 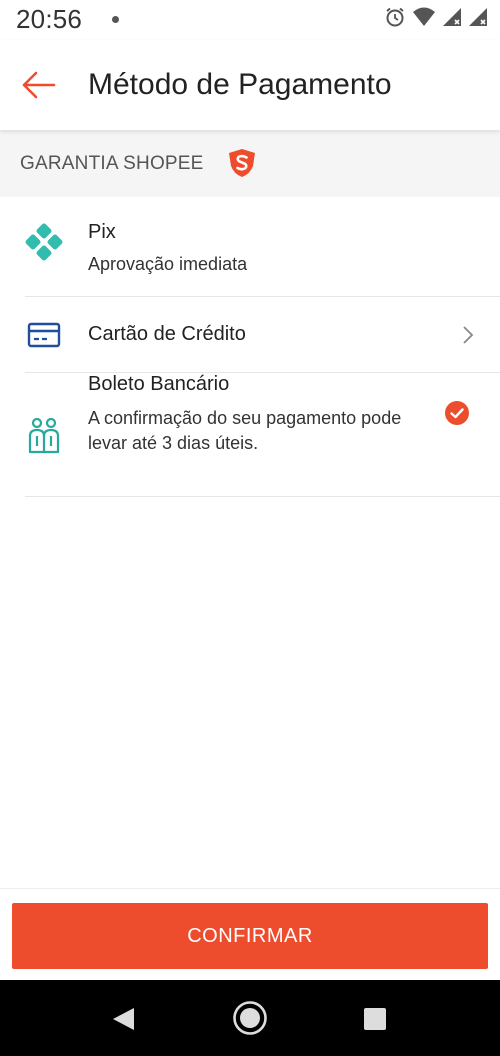 I want to click on credit-card-icon, so click(x=44, y=335).